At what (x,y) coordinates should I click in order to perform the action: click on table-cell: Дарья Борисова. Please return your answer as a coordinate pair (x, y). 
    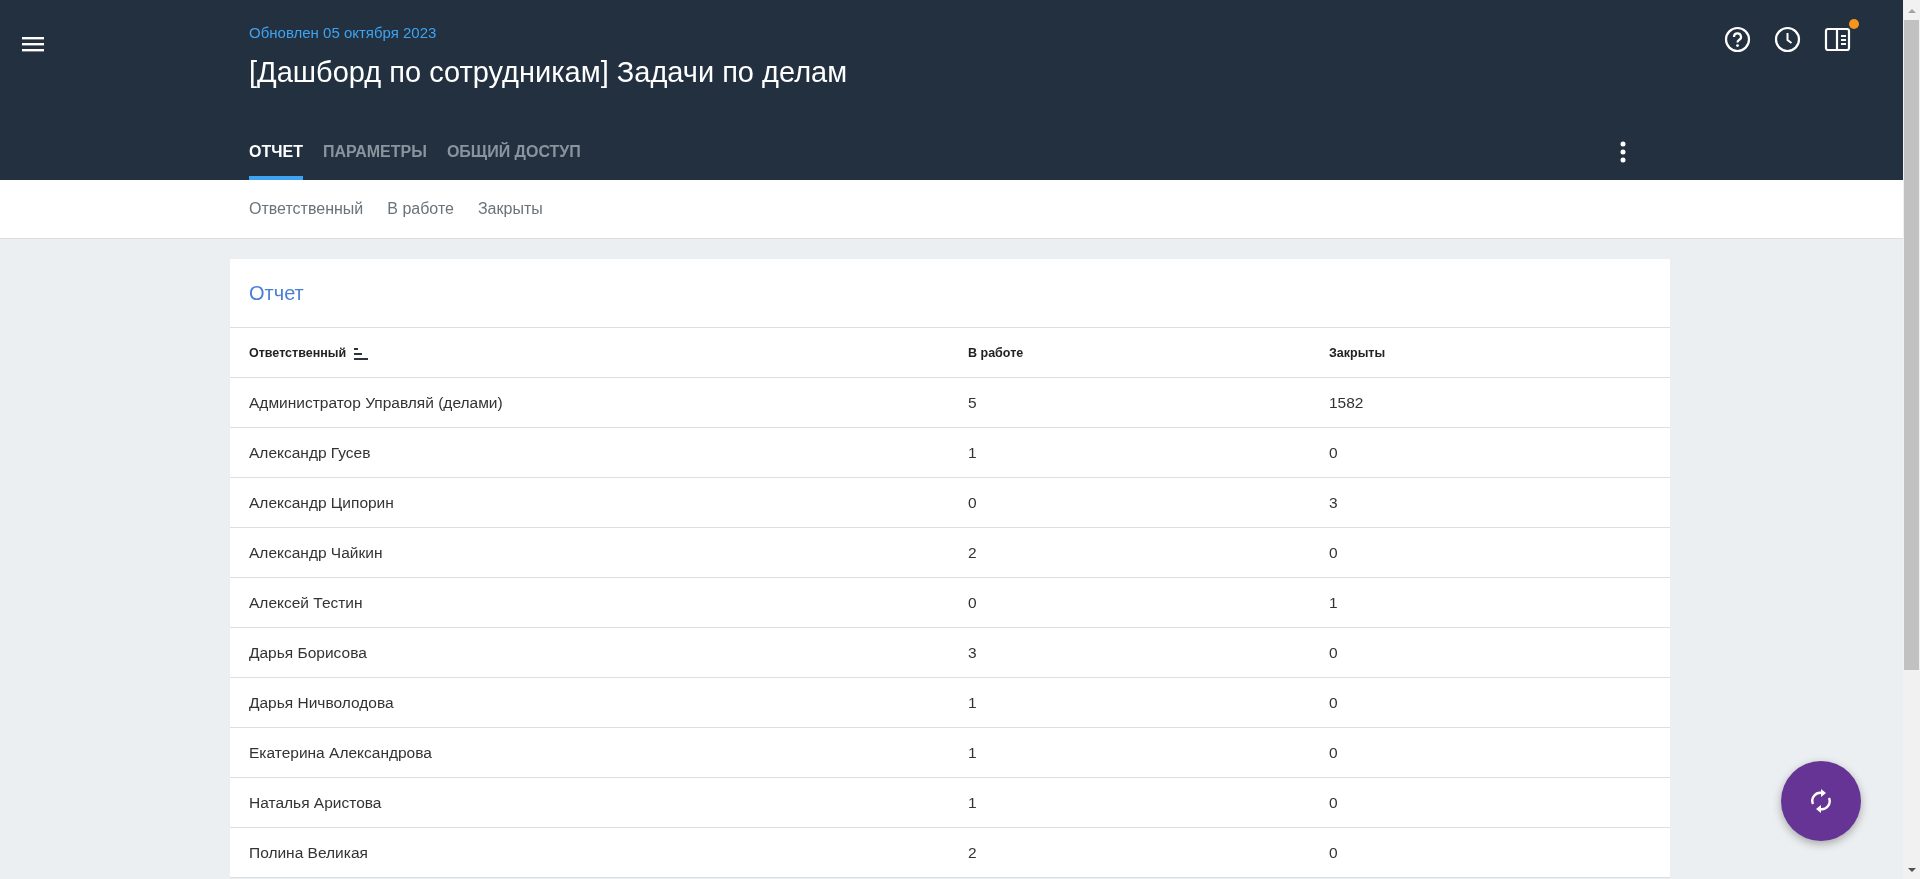
    Looking at the image, I should click on (308, 652).